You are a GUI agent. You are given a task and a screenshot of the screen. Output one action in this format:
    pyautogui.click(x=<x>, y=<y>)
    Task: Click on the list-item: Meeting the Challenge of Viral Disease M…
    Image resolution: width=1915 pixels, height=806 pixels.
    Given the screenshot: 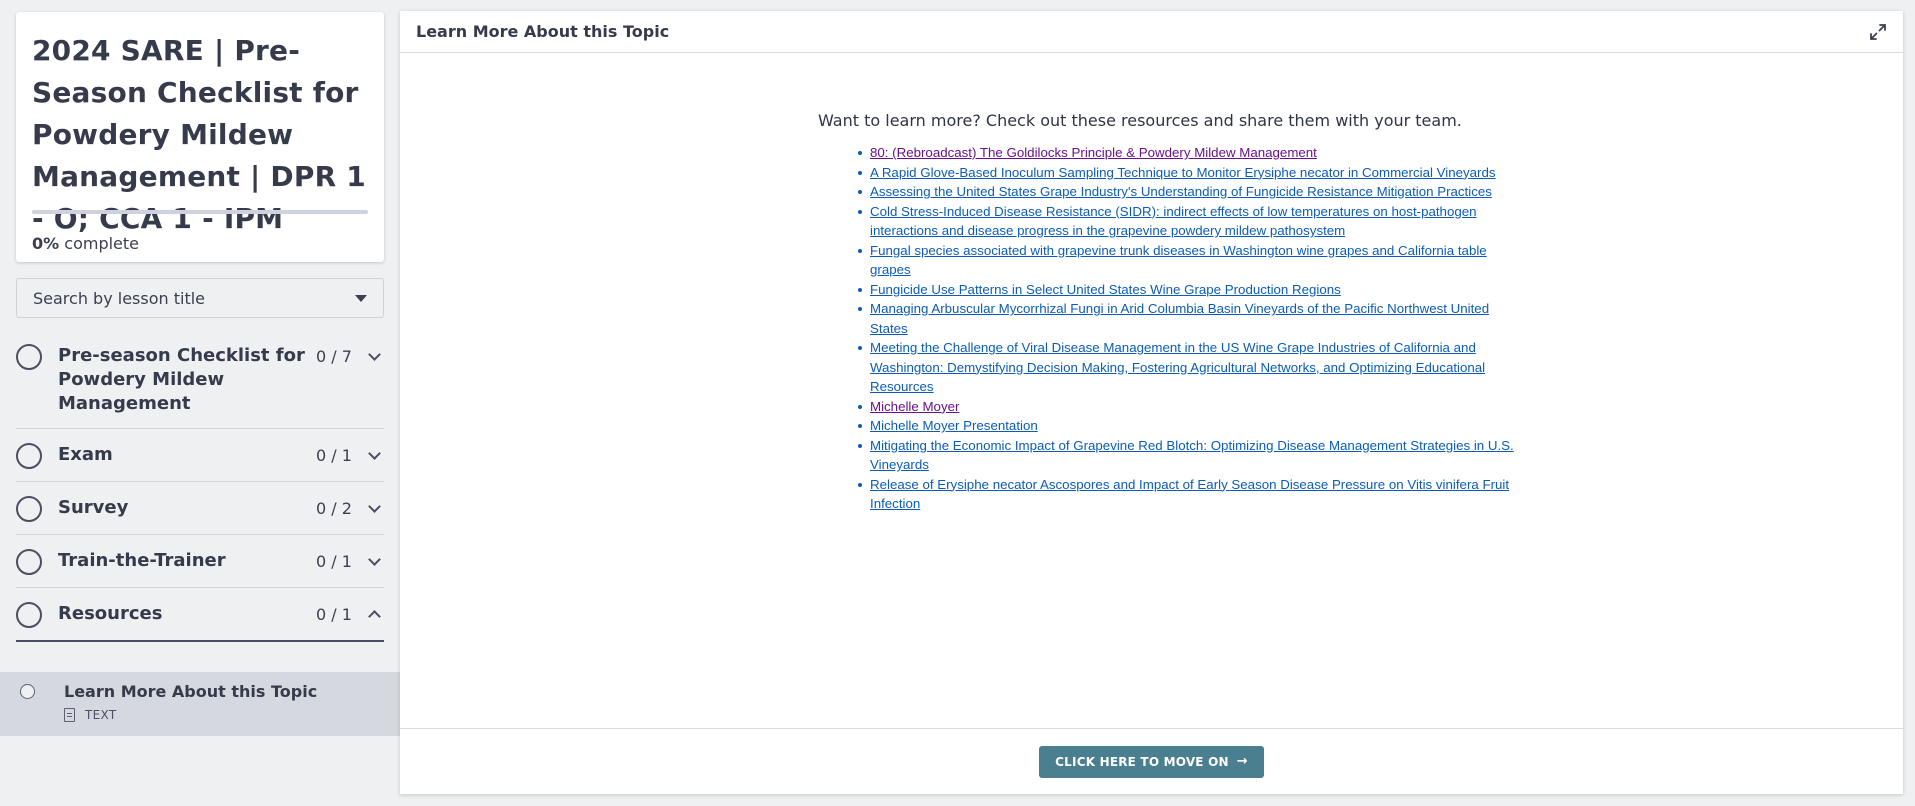 What is the action you would take?
    pyautogui.click(x=1188, y=367)
    